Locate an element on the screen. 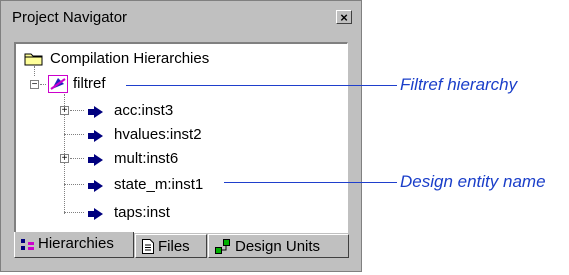  callout-filtref-hierarchy: Filtref hierarchy is located at coordinates (459, 84).